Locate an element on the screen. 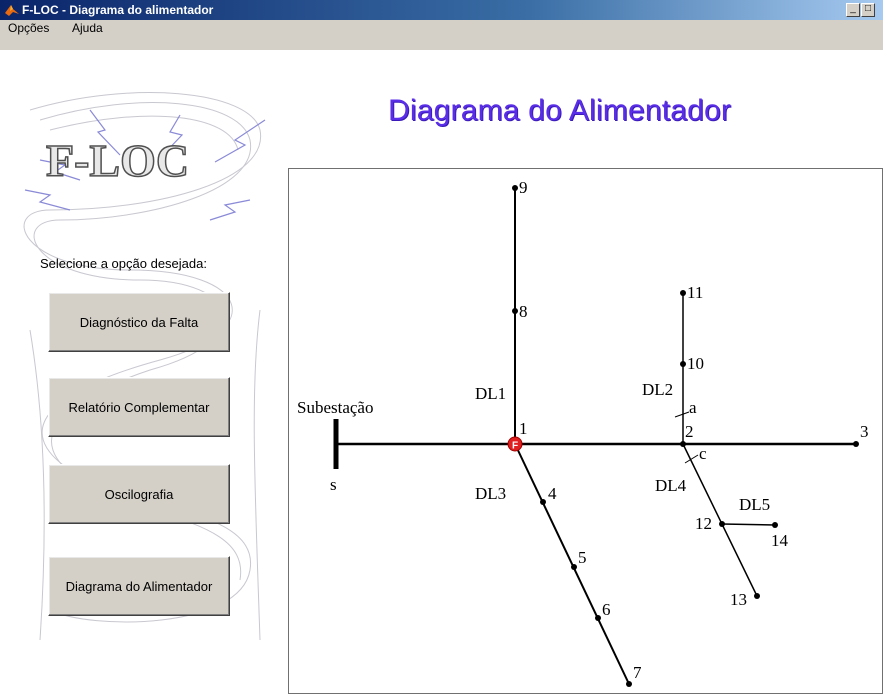  node-9-label: 9 is located at coordinates (523, 187).